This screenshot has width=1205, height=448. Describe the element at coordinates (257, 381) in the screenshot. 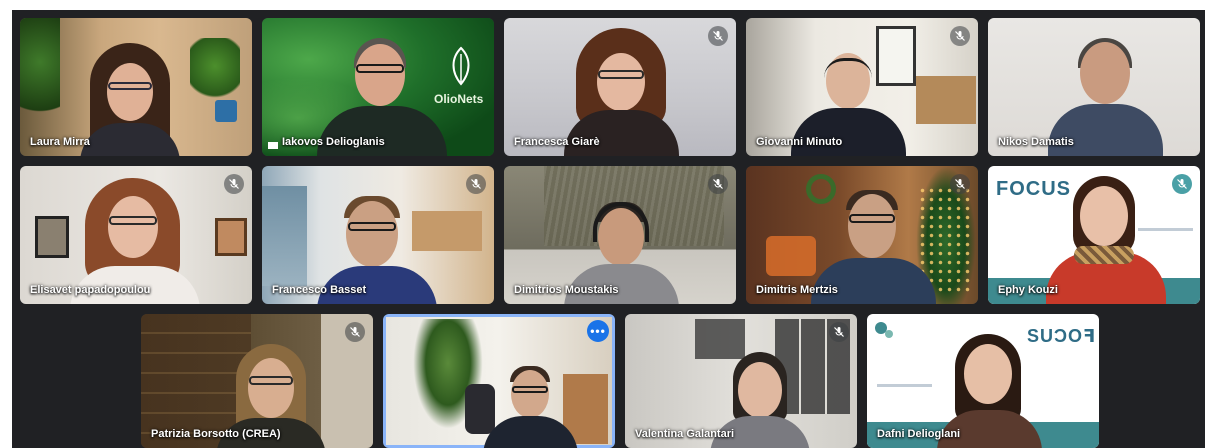

I see `participant-tile-patrizia-borsotto: Patrizia Borsotto (CREA)` at that location.